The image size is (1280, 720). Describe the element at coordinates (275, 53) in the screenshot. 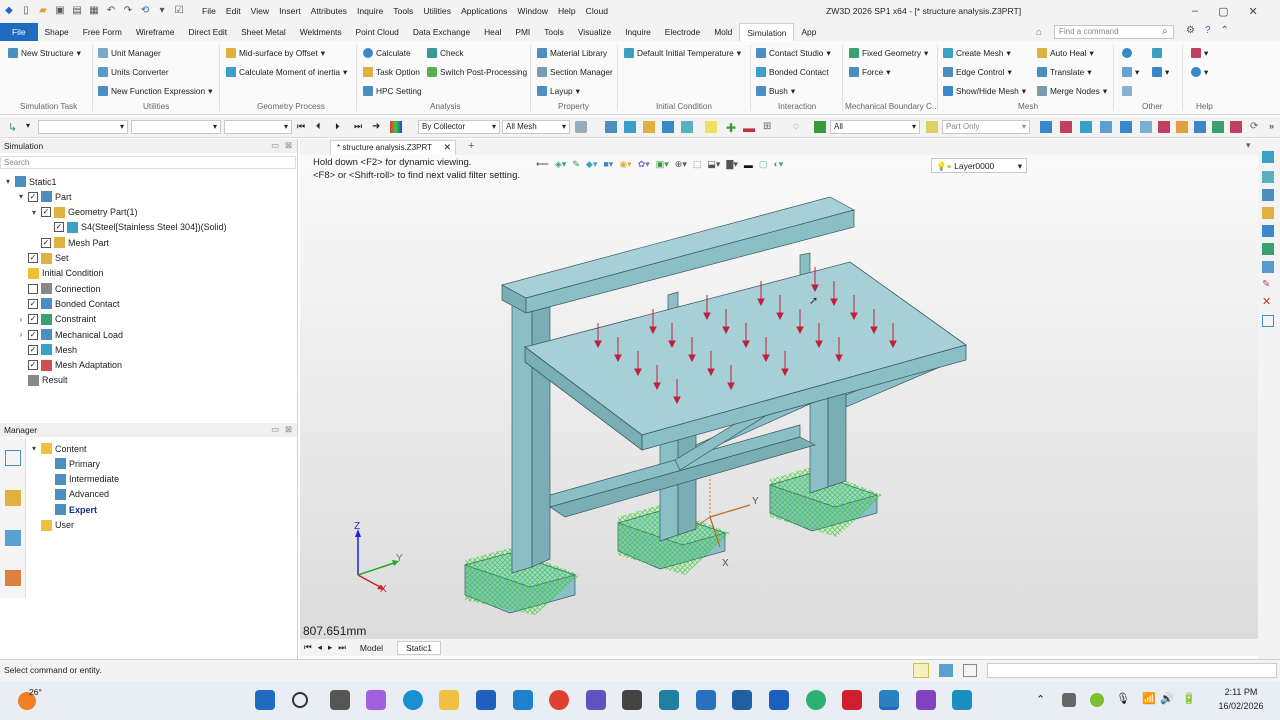

I see `midsurface-button: Mid-surface by Offset ▾` at that location.